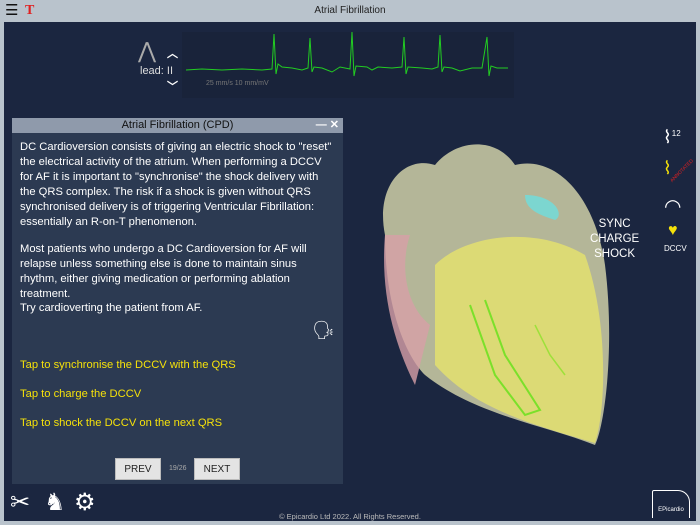 The image size is (700, 525). Describe the element at coordinates (614, 254) in the screenshot. I see `shock-label: SHOCK` at that location.